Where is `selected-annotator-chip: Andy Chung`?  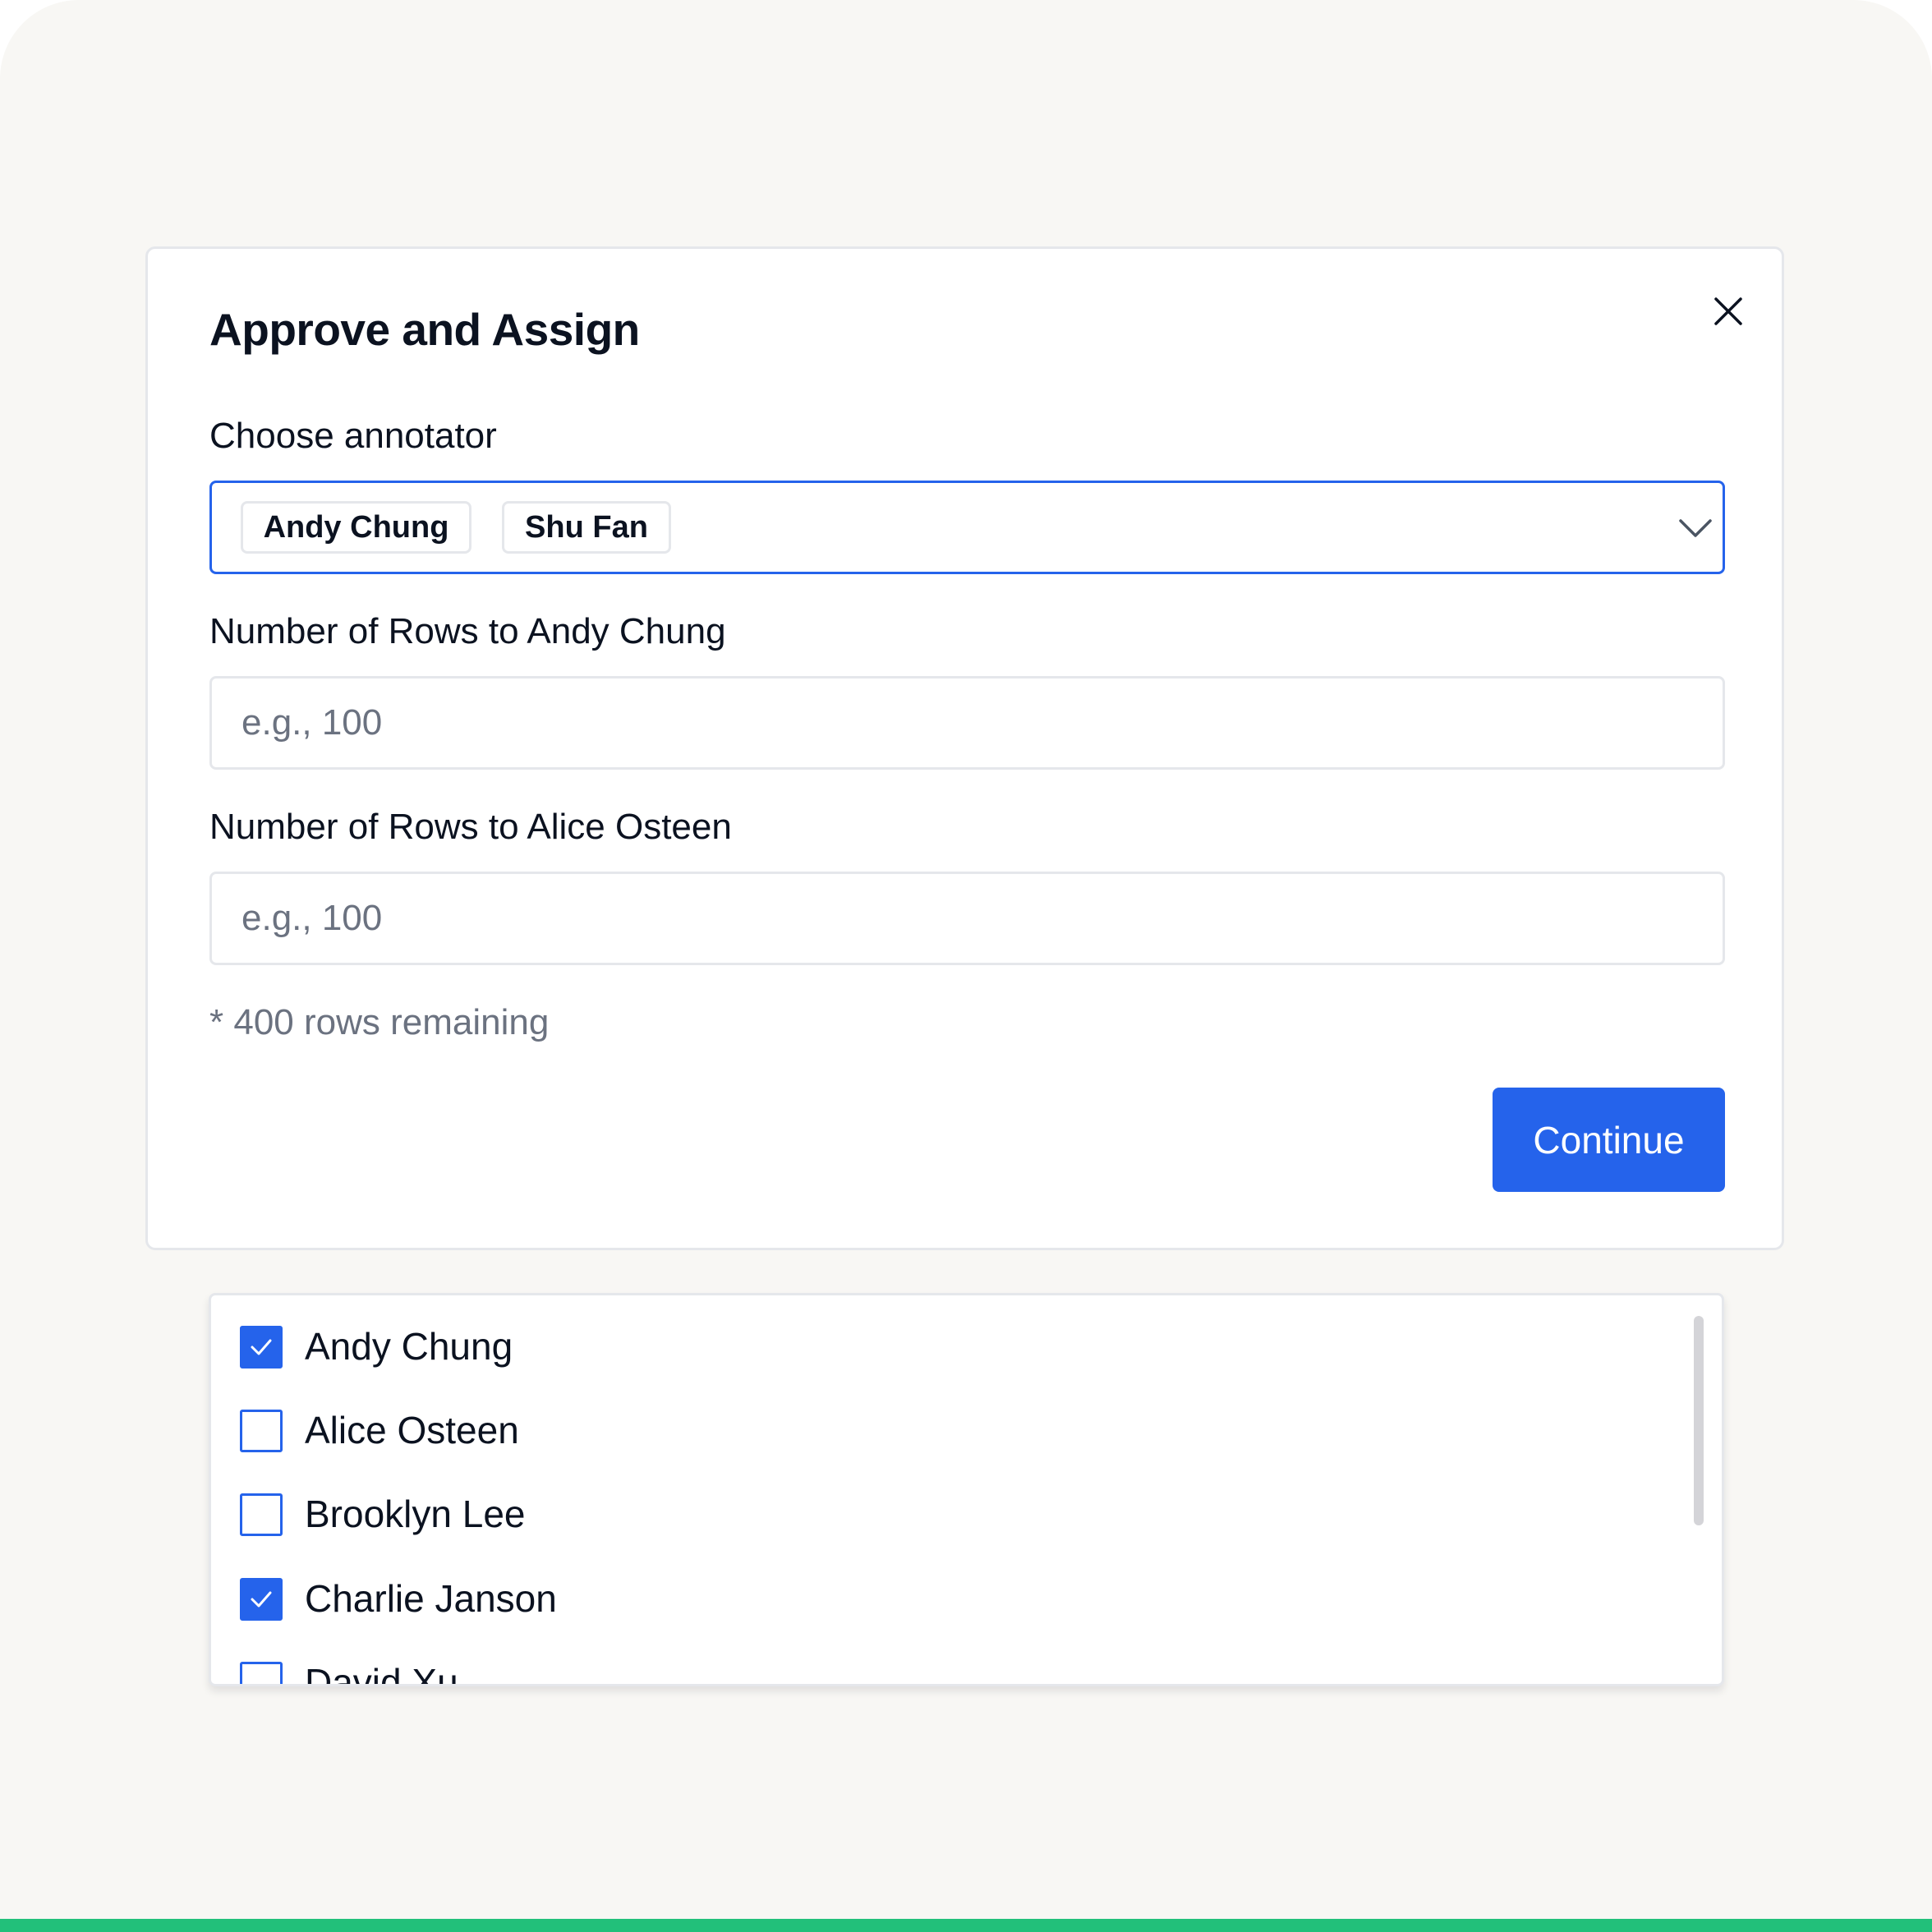 selected-annotator-chip: Andy Chung is located at coordinates (356, 527).